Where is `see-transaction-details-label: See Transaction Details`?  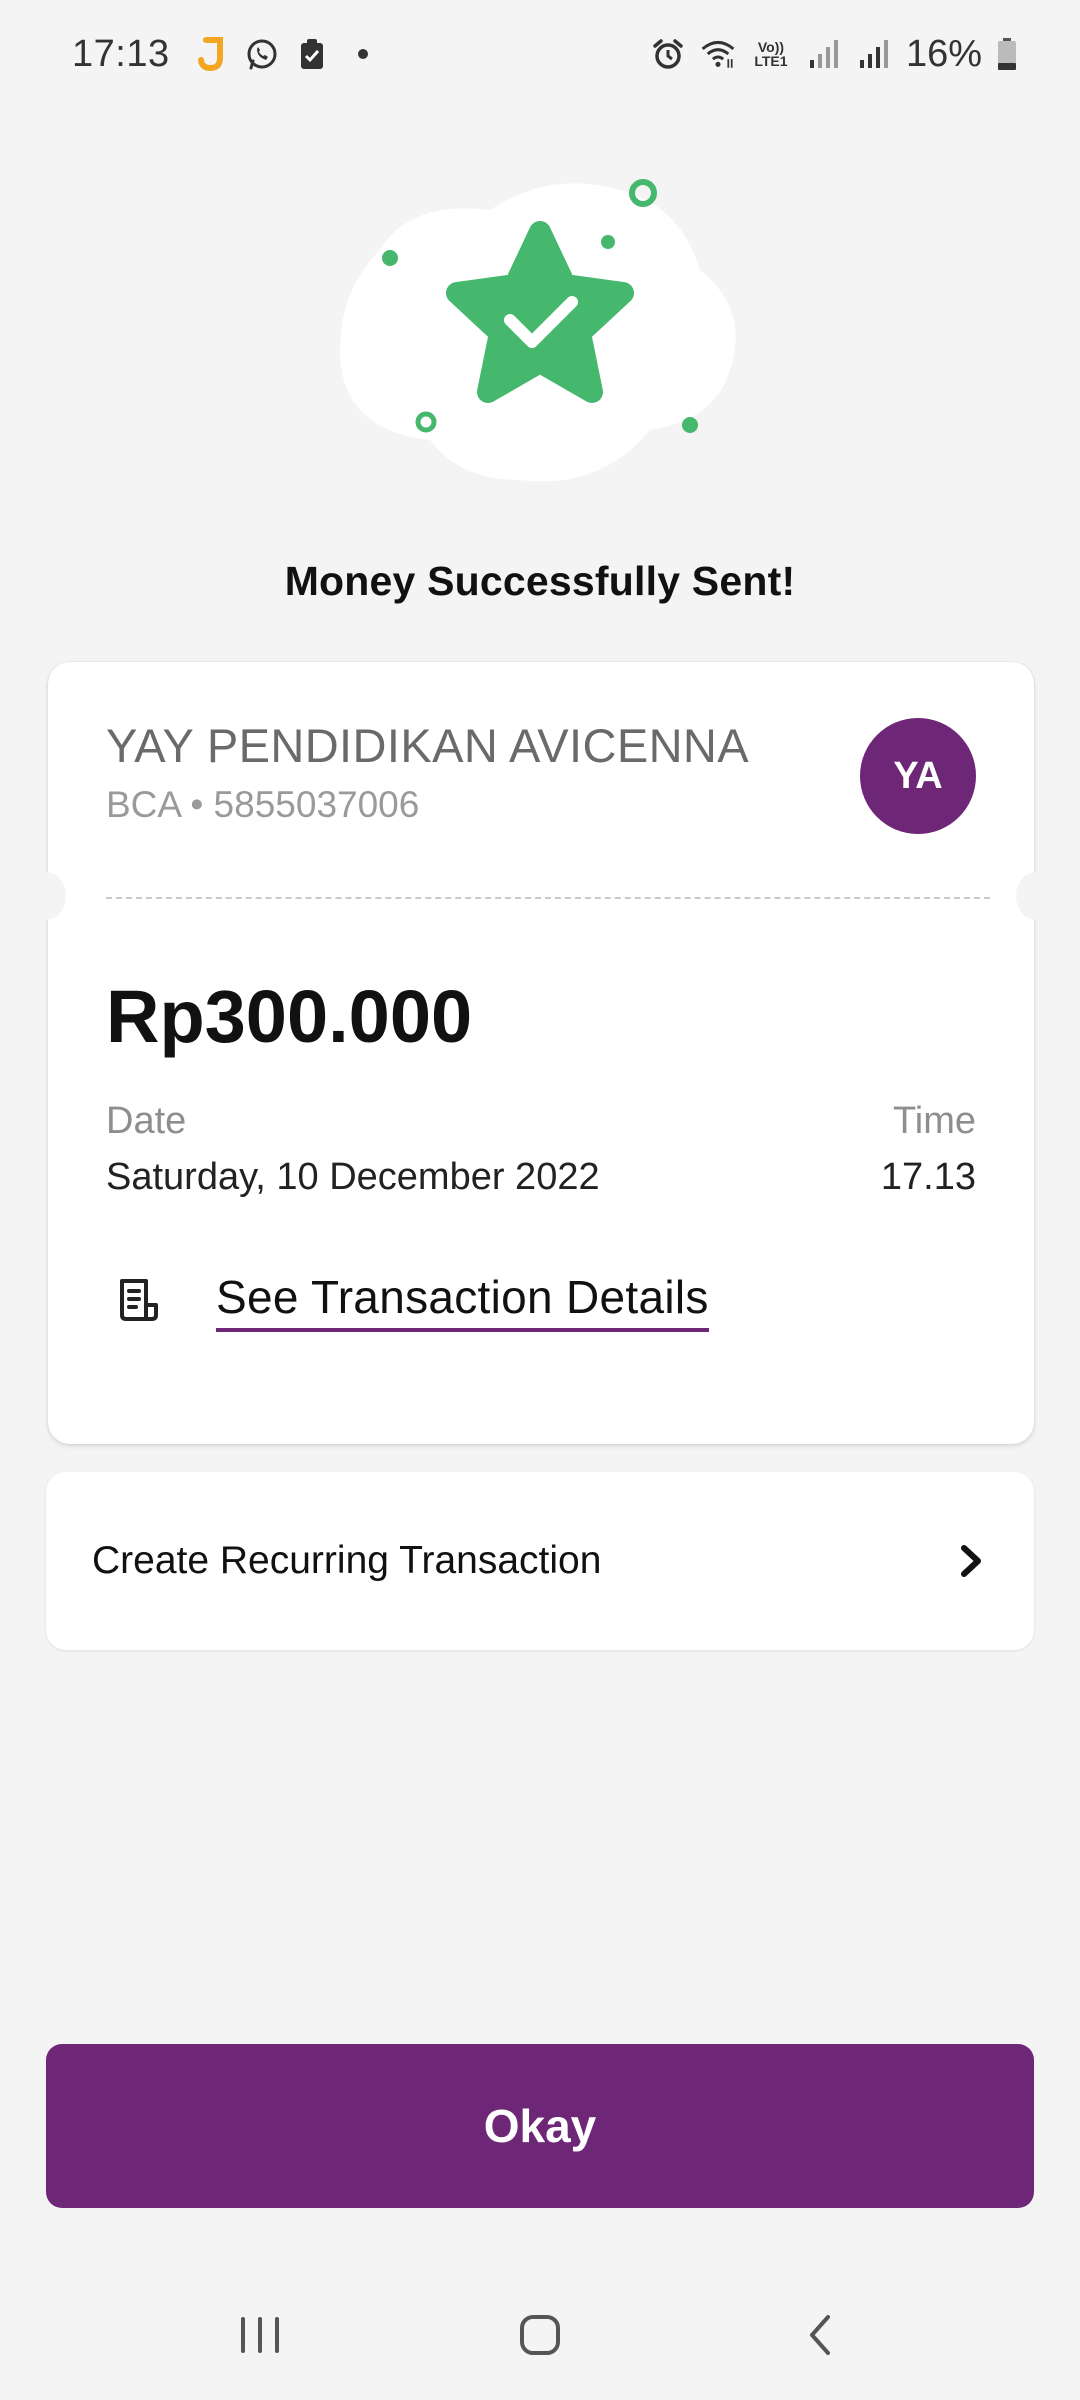 see-transaction-details-label: See Transaction Details is located at coordinates (462, 1301).